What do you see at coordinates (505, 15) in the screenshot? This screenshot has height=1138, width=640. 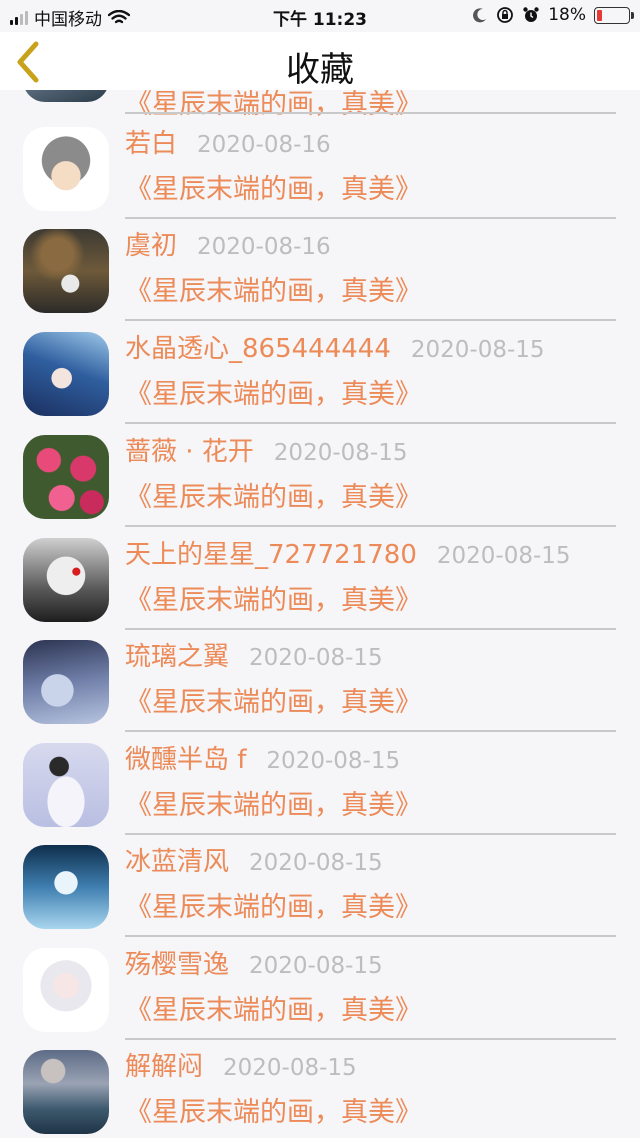 I see `orientation-lock-icon` at bounding box center [505, 15].